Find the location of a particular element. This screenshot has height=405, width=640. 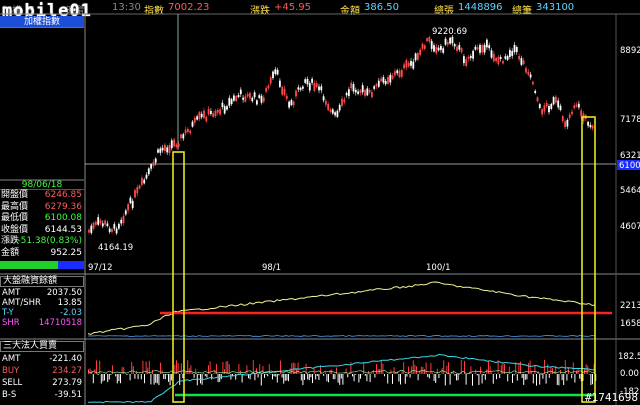

margin-lines is located at coordinates (341, 309).